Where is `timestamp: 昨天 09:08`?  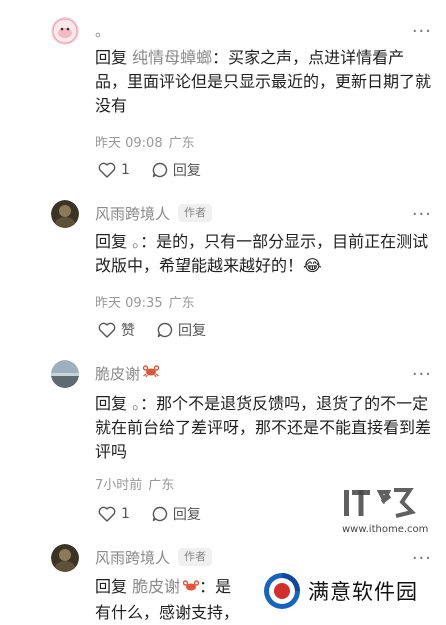
timestamp: 昨天 09:08 is located at coordinates (129, 143).